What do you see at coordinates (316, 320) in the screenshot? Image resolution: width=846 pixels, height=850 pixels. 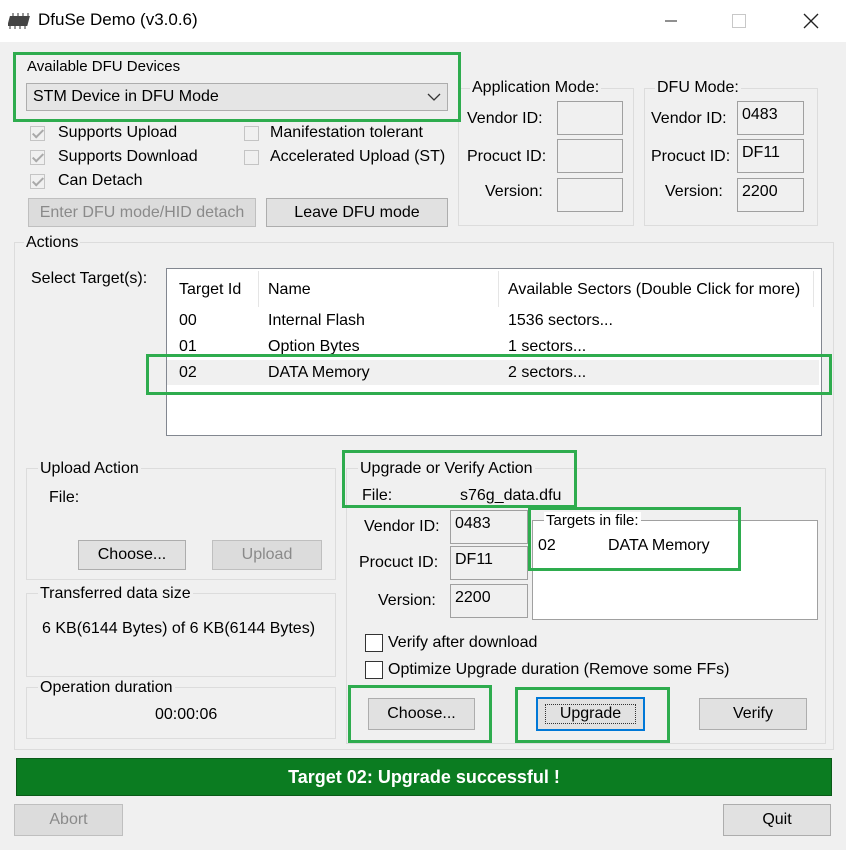 I see `row-name: Internal Flash` at bounding box center [316, 320].